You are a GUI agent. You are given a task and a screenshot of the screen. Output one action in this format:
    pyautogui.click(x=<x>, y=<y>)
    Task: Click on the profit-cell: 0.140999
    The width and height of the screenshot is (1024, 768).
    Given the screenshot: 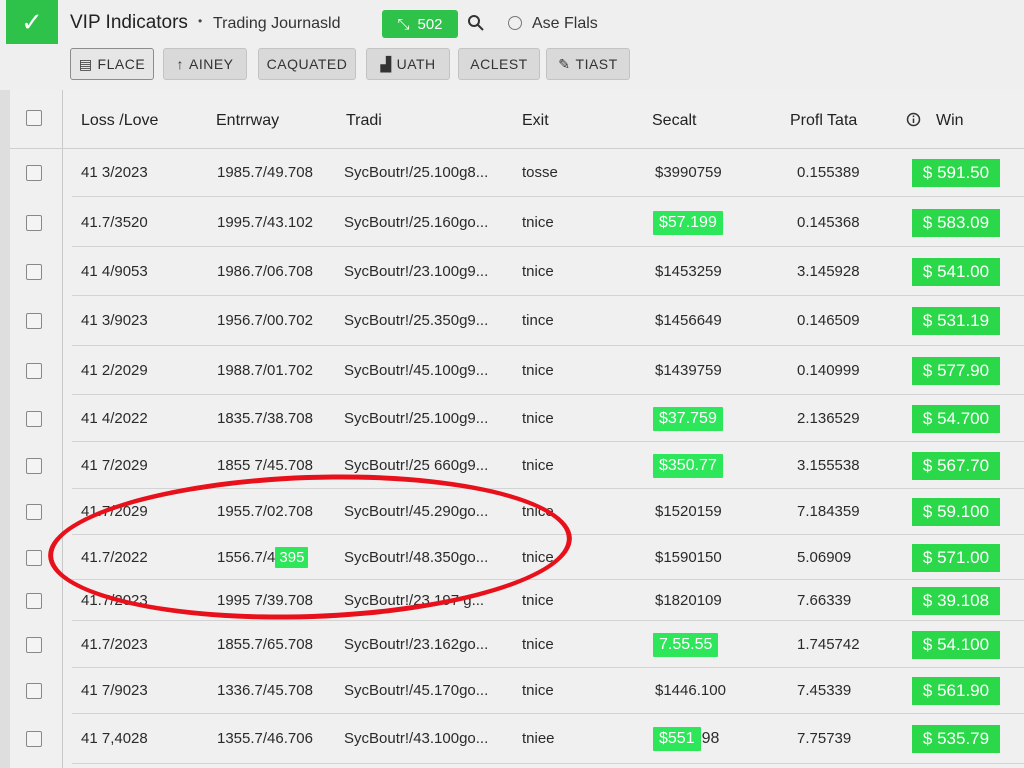 What is the action you would take?
    pyautogui.click(x=828, y=370)
    